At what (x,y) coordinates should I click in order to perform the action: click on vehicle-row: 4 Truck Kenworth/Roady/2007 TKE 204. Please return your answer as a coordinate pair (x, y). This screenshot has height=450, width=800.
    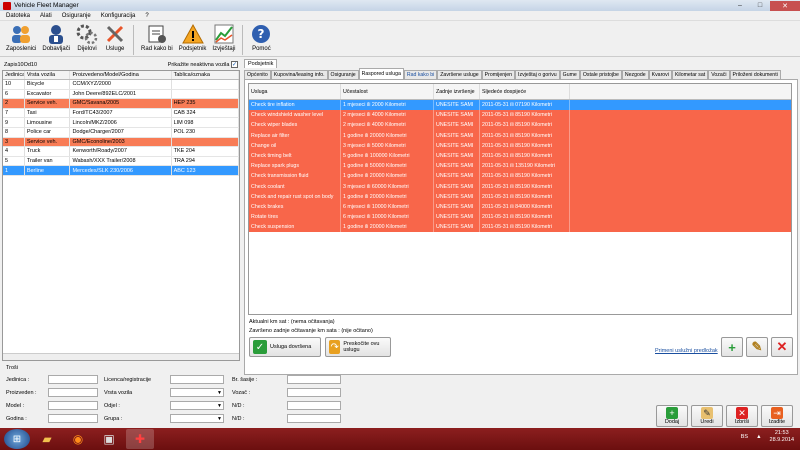
    Looking at the image, I should click on (121, 152).